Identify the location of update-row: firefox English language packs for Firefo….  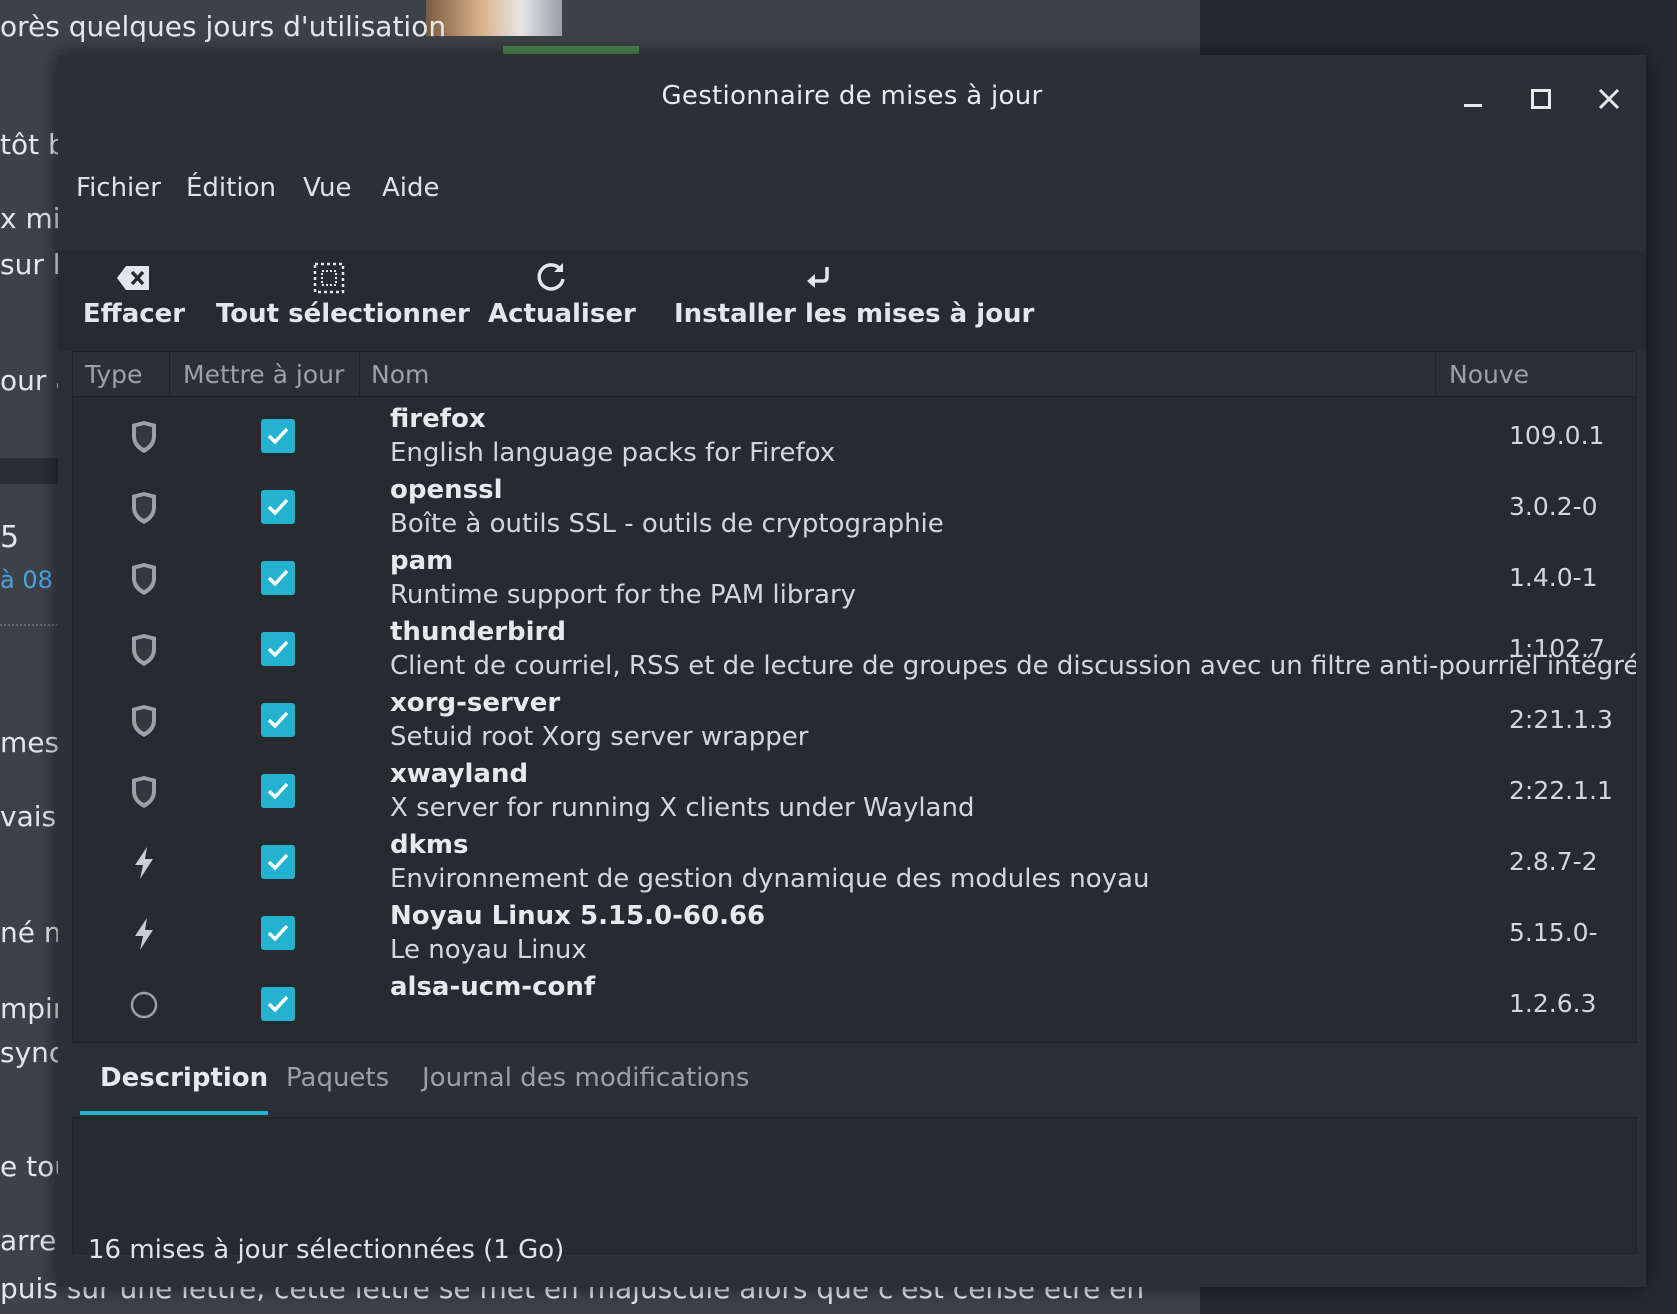
(854, 436).